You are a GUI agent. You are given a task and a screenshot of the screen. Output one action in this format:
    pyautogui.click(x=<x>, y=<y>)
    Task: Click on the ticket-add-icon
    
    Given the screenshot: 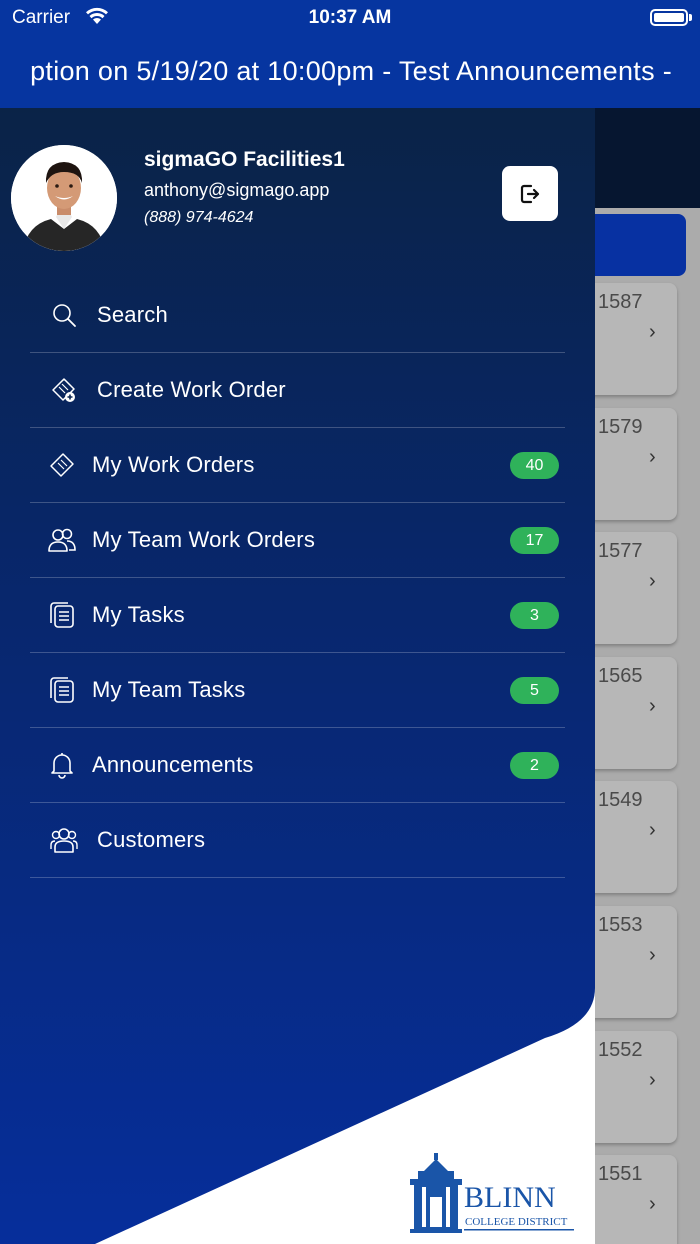 What is the action you would take?
    pyautogui.click(x=64, y=390)
    